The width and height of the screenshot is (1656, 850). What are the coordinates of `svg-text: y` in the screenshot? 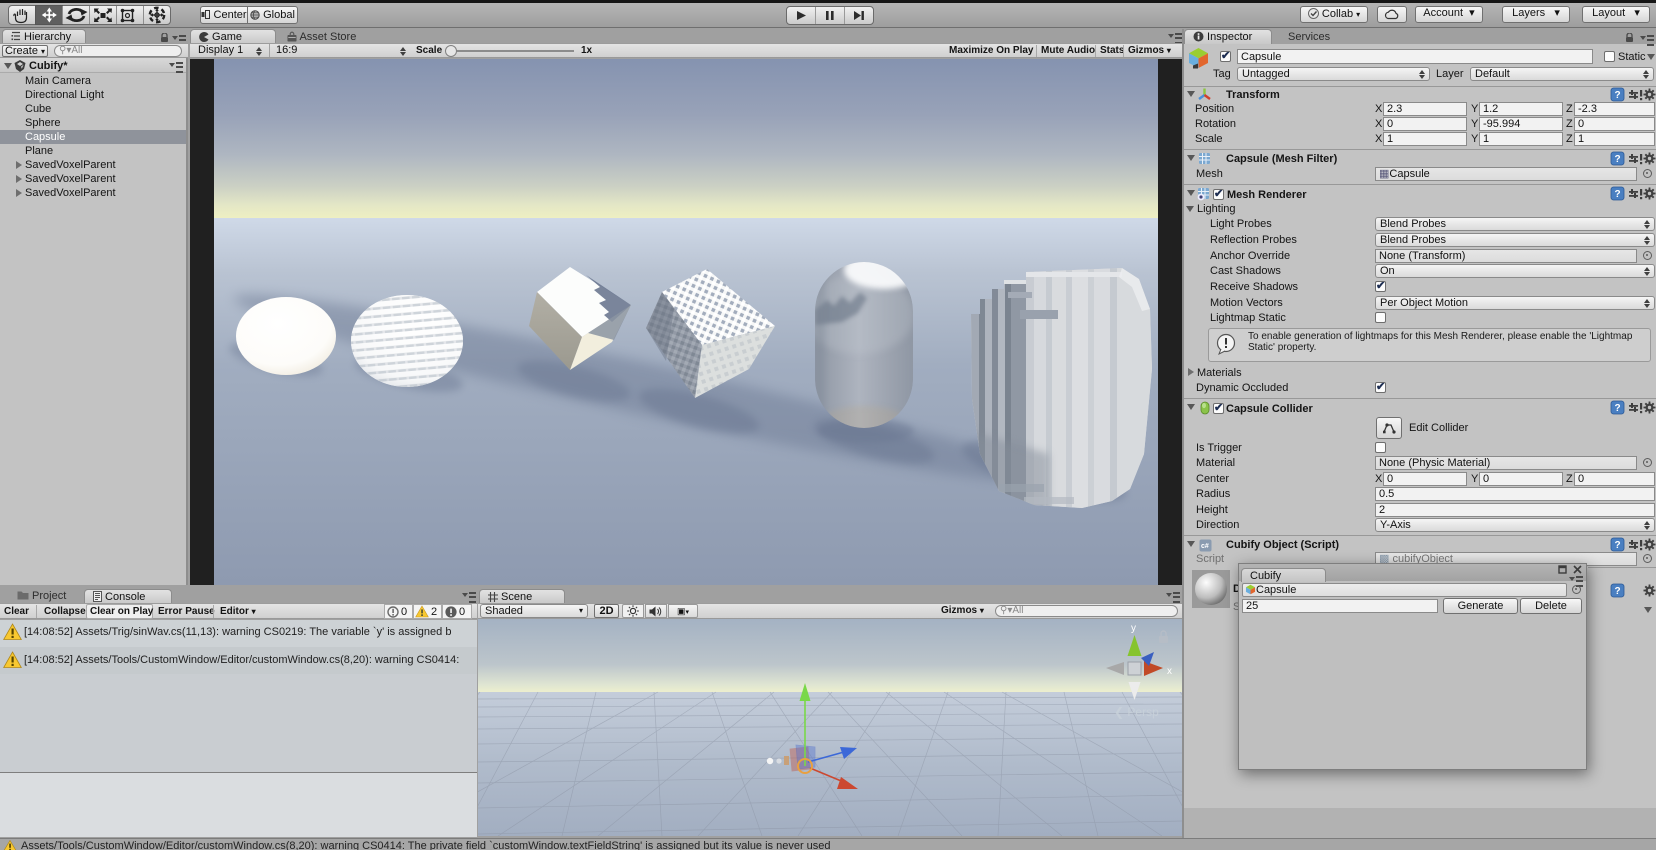 It's located at (1133, 628).